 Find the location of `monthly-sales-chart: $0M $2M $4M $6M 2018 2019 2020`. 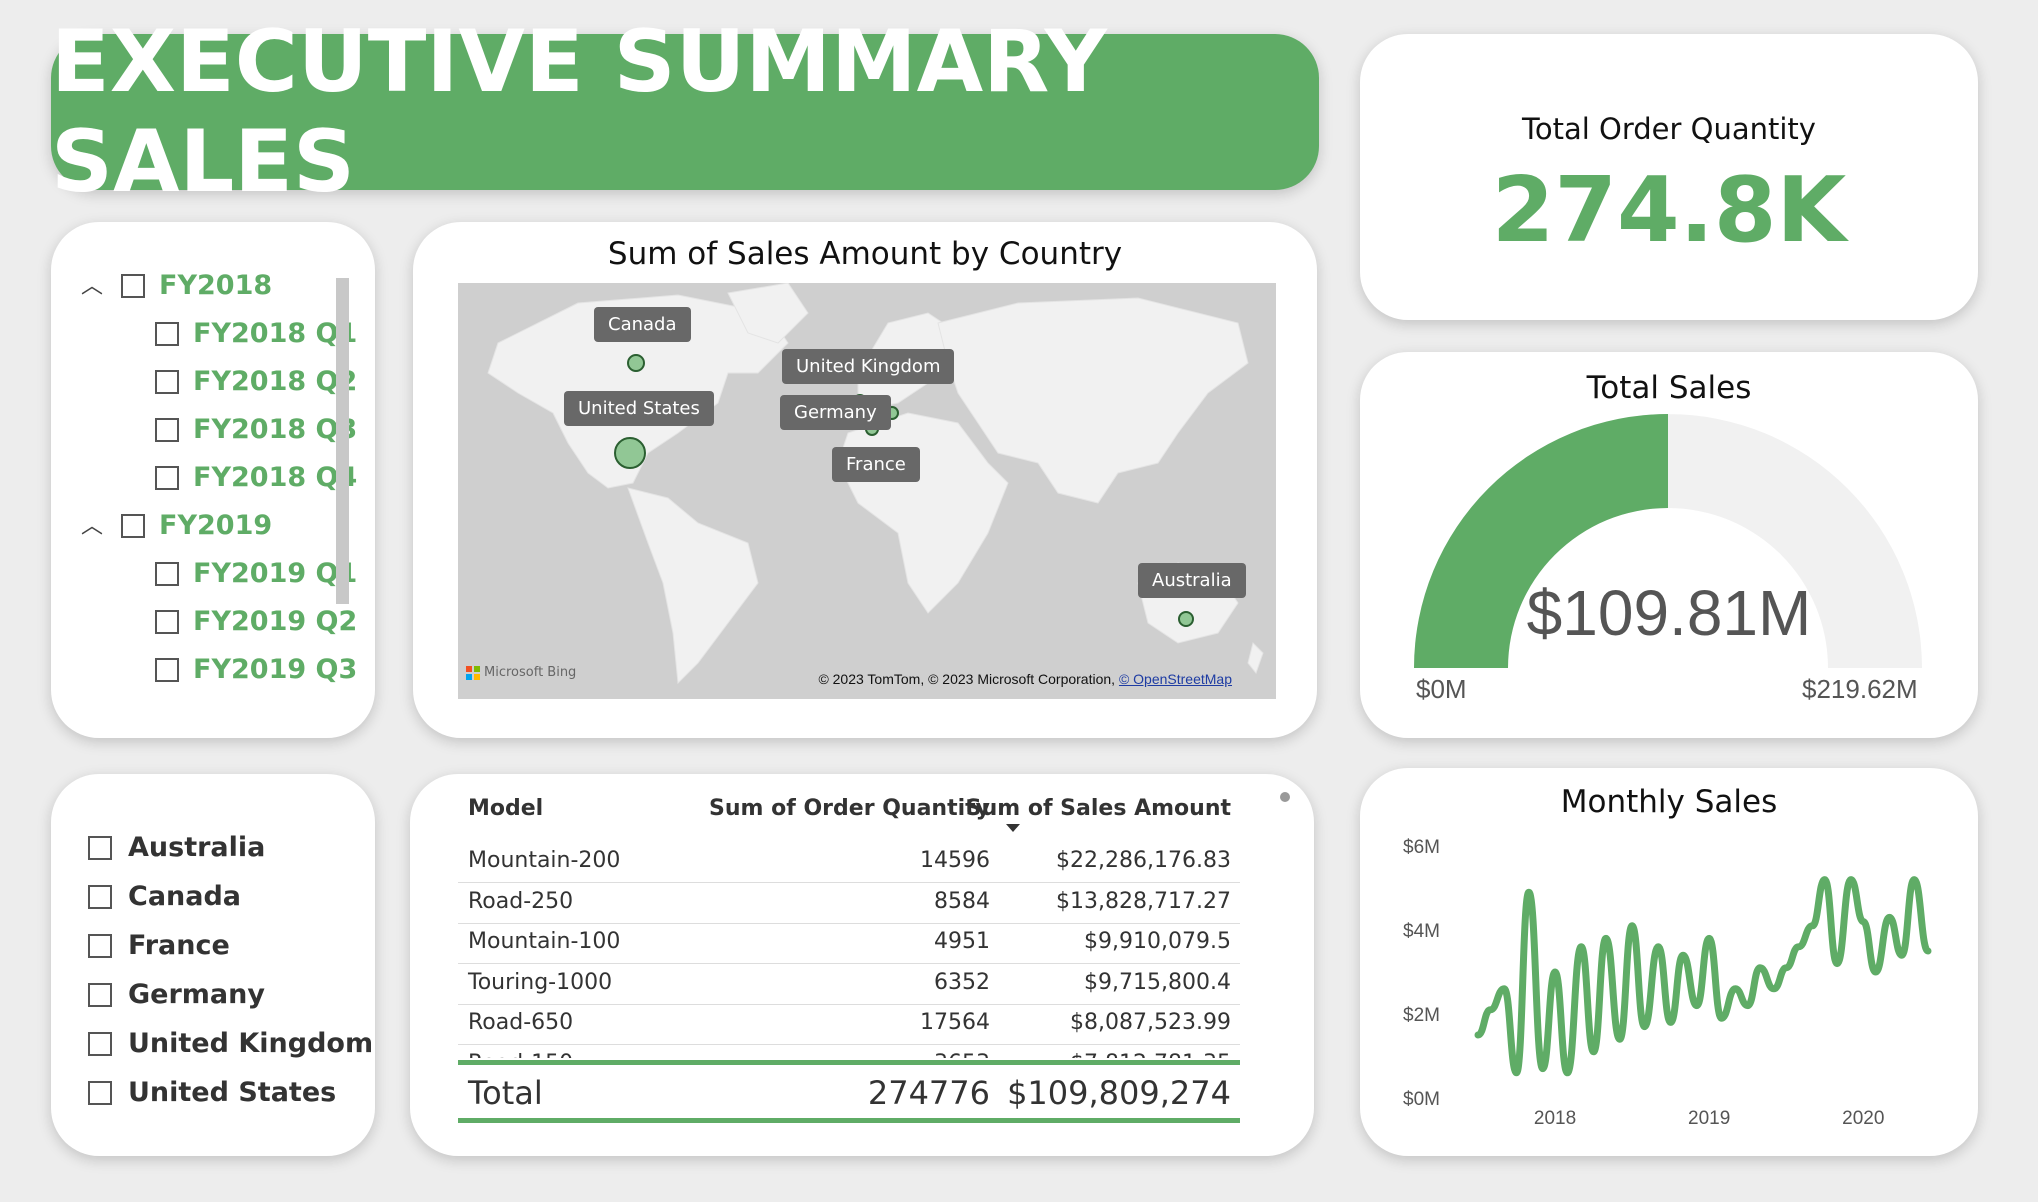

monthly-sales-chart: $0M $2M $4M $6M 2018 2019 2020 is located at coordinates (1667, 983).